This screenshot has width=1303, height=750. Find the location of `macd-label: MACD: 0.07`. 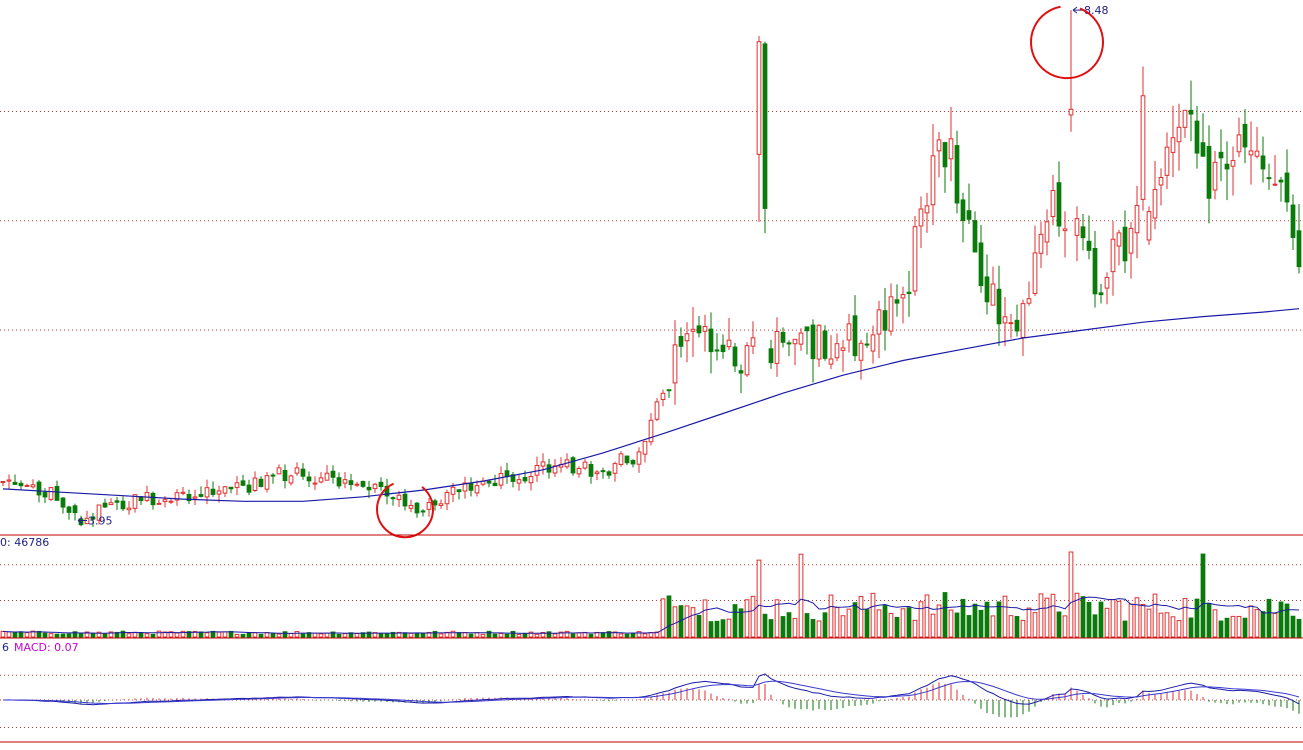

macd-label: MACD: 0.07 is located at coordinates (46, 647).